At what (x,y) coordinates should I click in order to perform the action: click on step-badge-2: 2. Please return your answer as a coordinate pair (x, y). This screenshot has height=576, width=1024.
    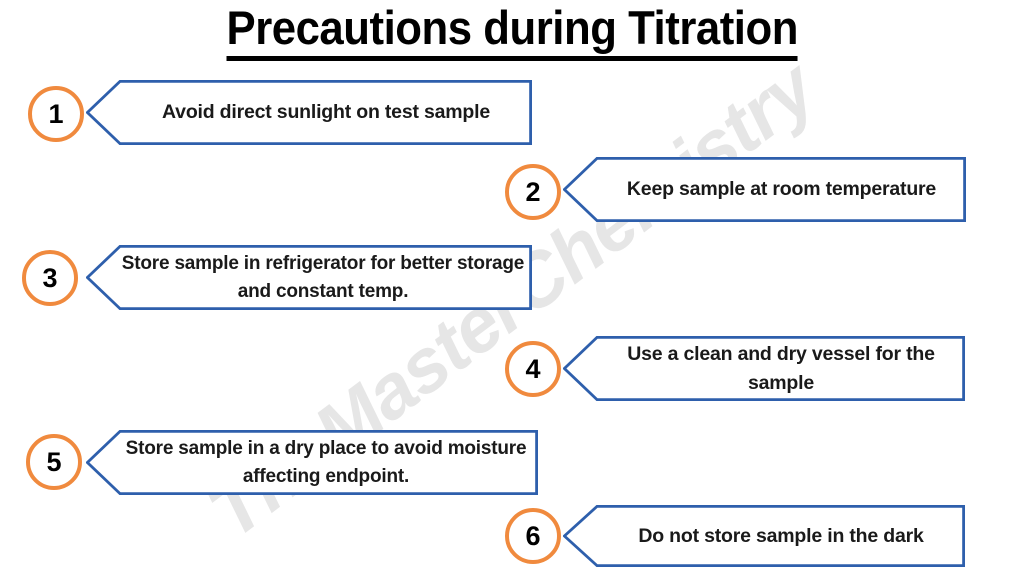
    Looking at the image, I should click on (533, 192).